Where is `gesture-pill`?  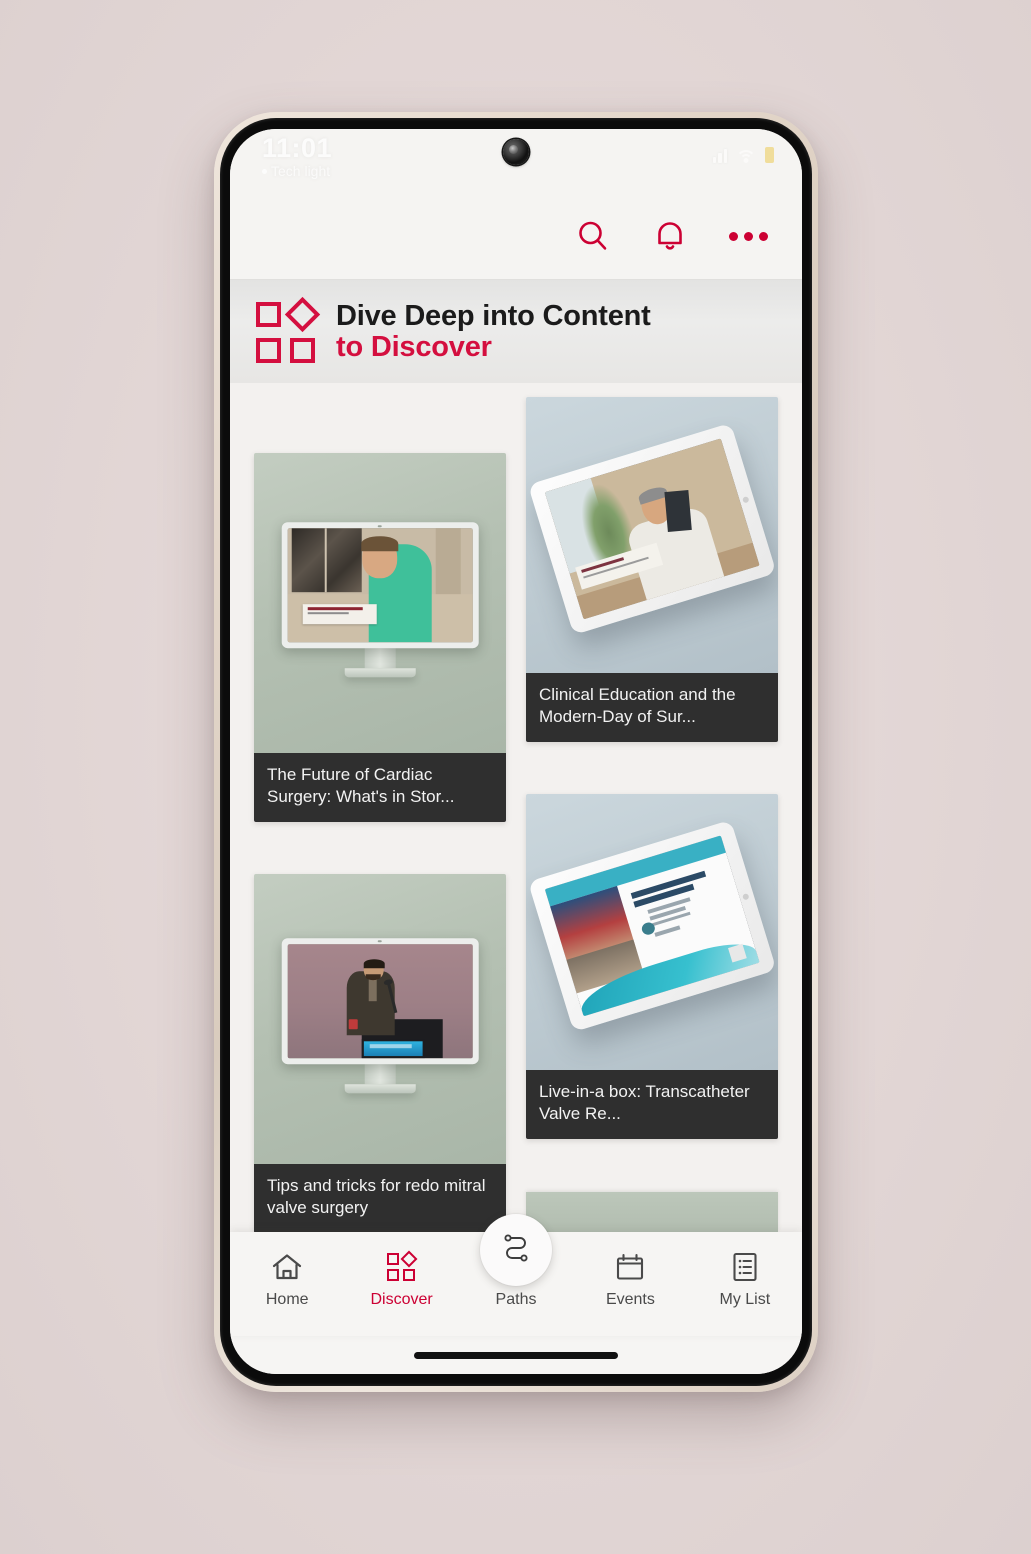
gesture-pill is located at coordinates (516, 1355).